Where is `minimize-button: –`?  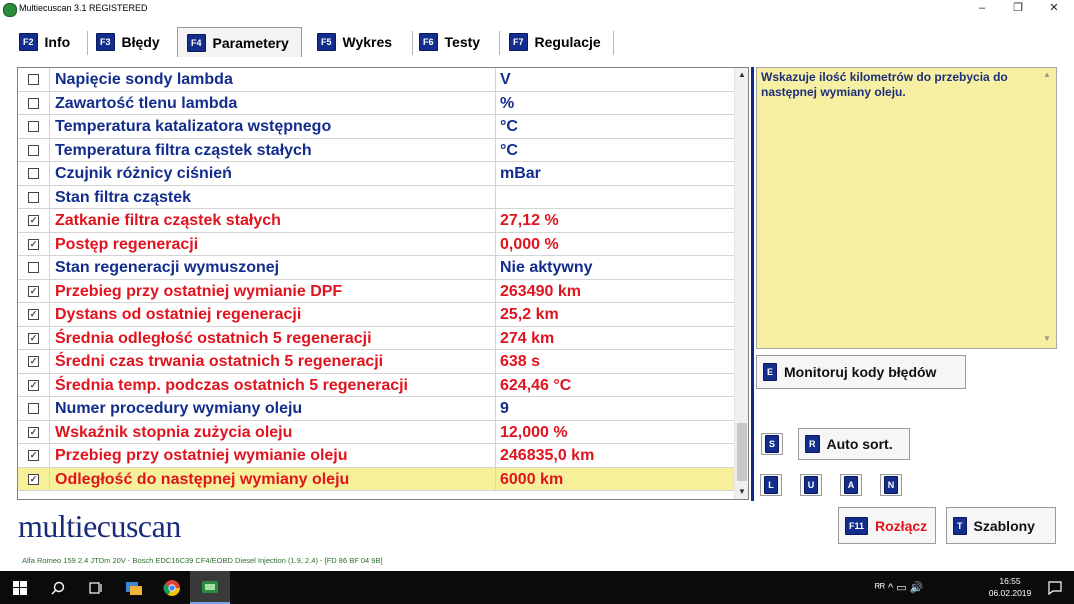 minimize-button: – is located at coordinates (982, 9).